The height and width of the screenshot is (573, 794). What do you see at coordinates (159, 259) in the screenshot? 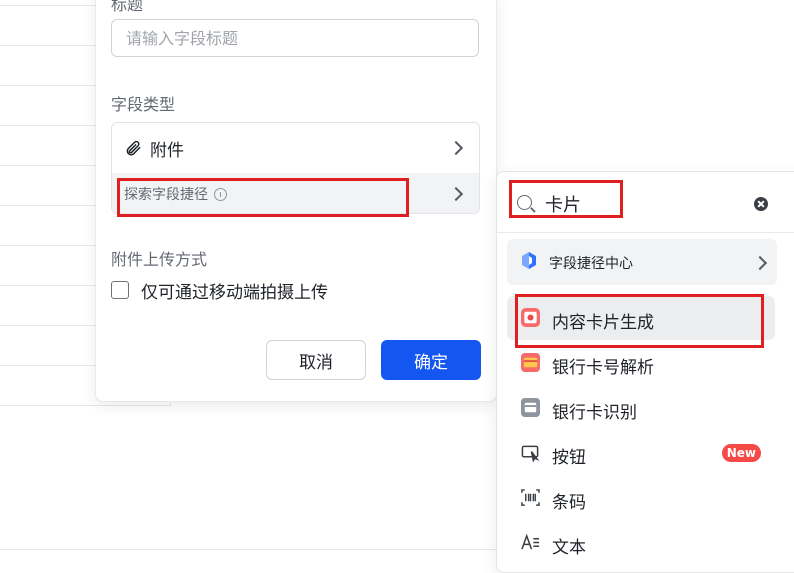
I see `upload-mode-label: 附件上传方式` at bounding box center [159, 259].